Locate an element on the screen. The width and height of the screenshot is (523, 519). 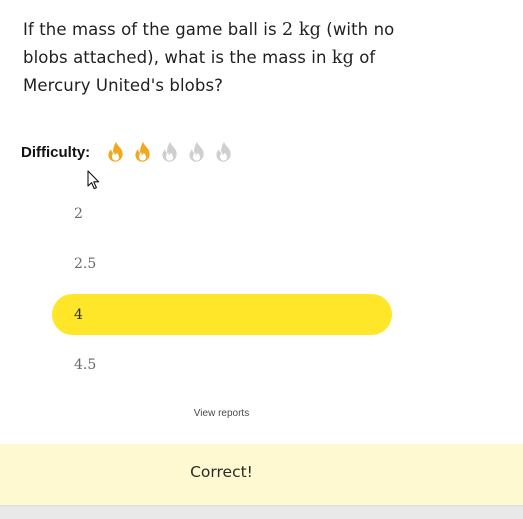
math-mass-value: 2 is located at coordinates (288, 30).